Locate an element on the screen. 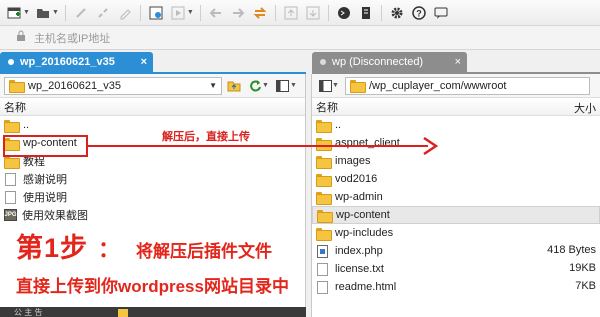 The height and width of the screenshot is (317, 600). item-size: 418 Bytes is located at coordinates (571, 250).